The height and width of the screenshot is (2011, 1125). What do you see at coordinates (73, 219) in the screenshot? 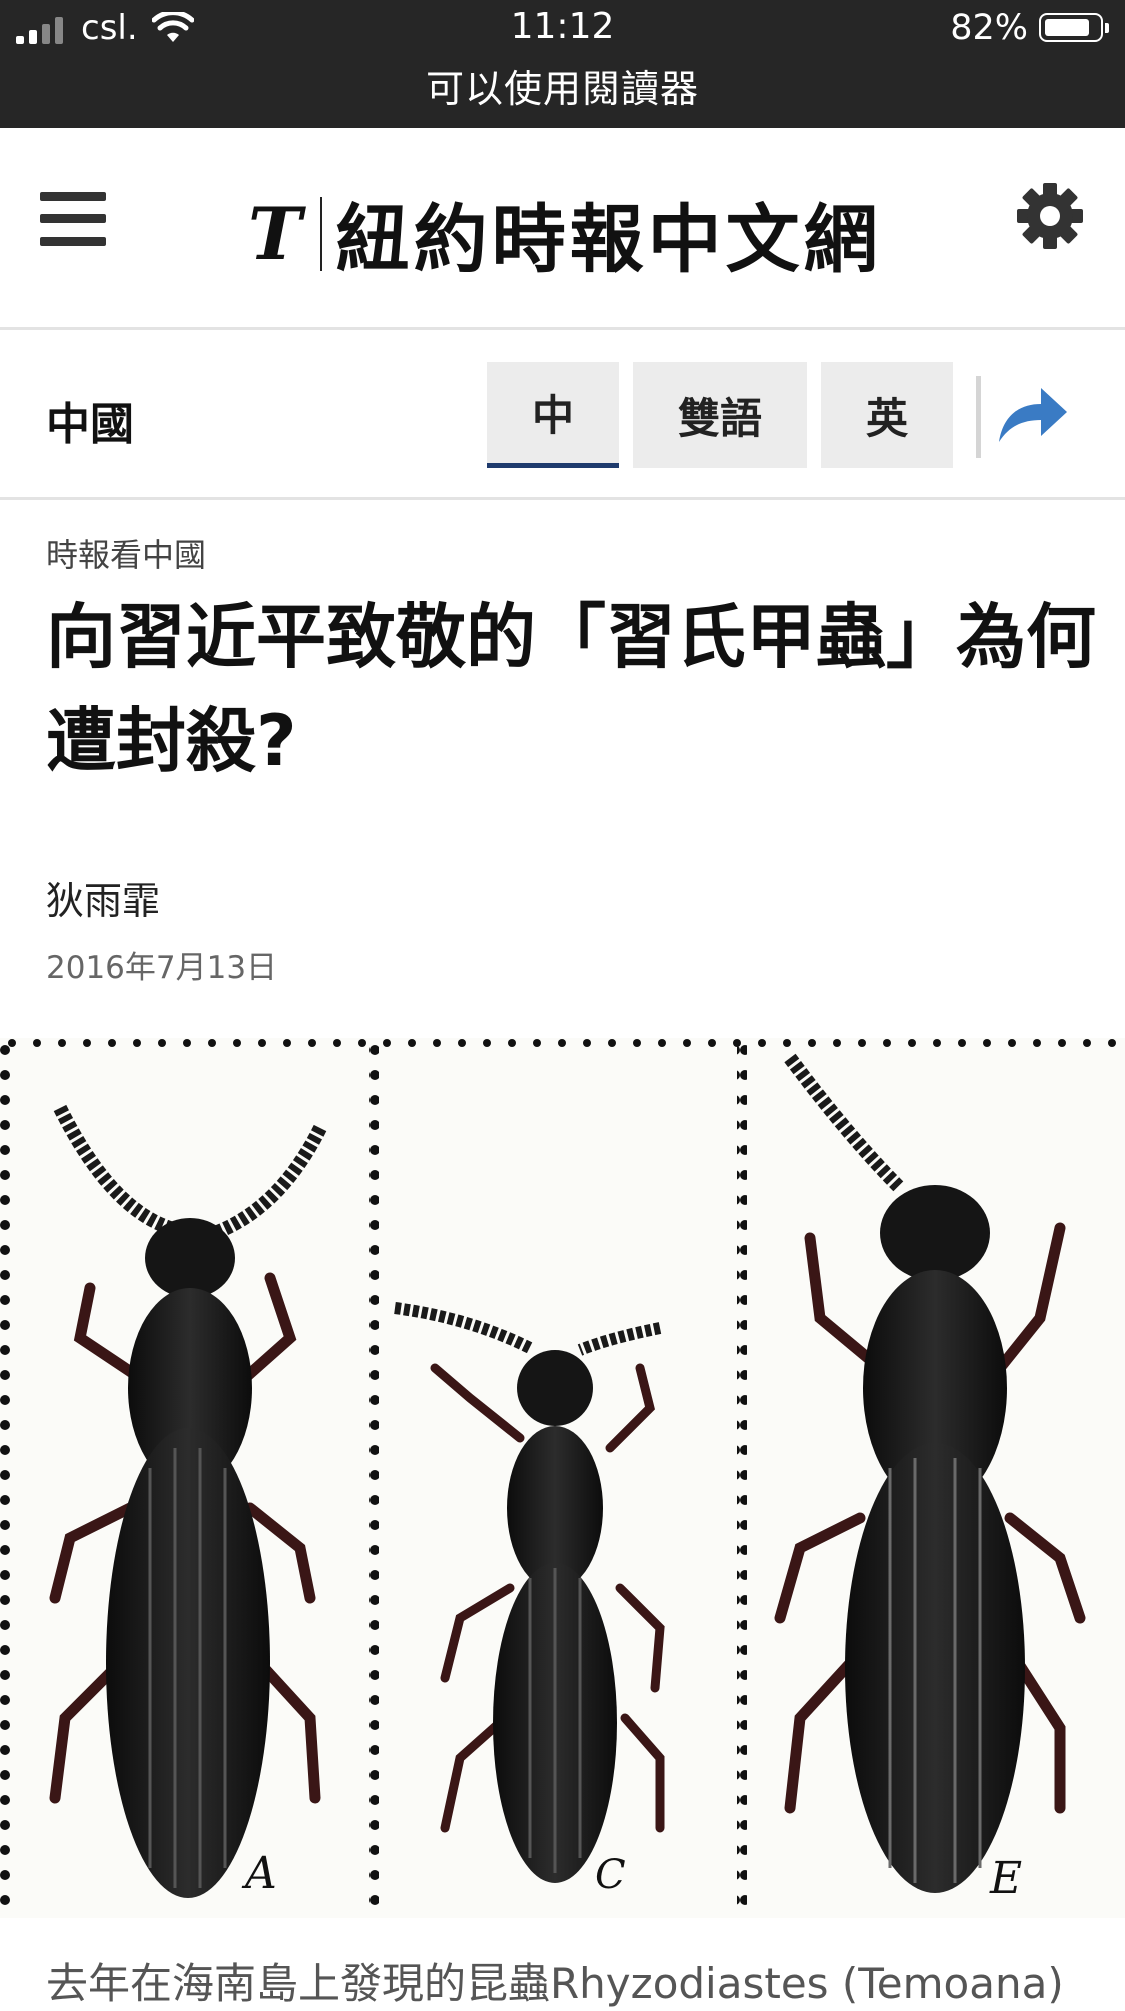
I see `menu-icon` at bounding box center [73, 219].